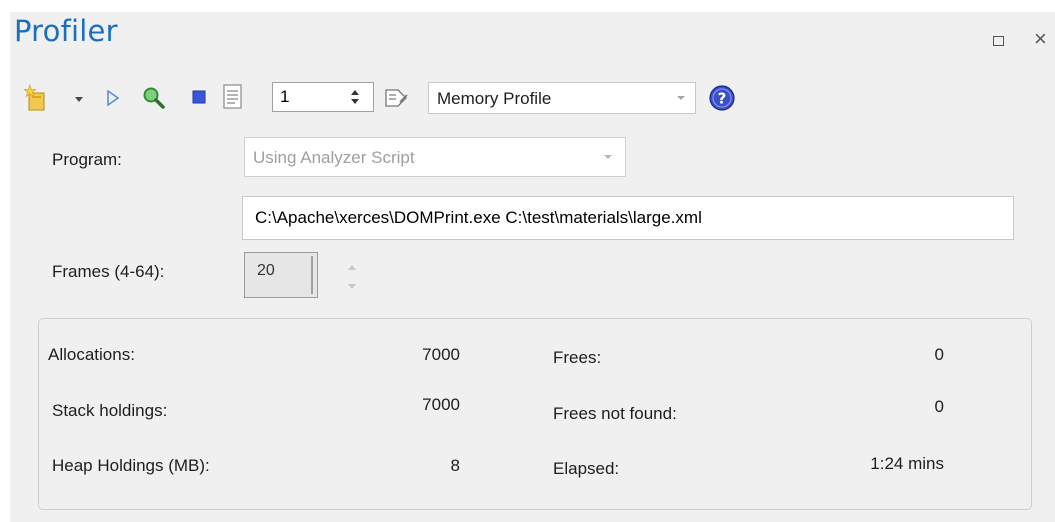  Describe the element at coordinates (313, 97) in the screenshot. I see `threads-input` at that location.